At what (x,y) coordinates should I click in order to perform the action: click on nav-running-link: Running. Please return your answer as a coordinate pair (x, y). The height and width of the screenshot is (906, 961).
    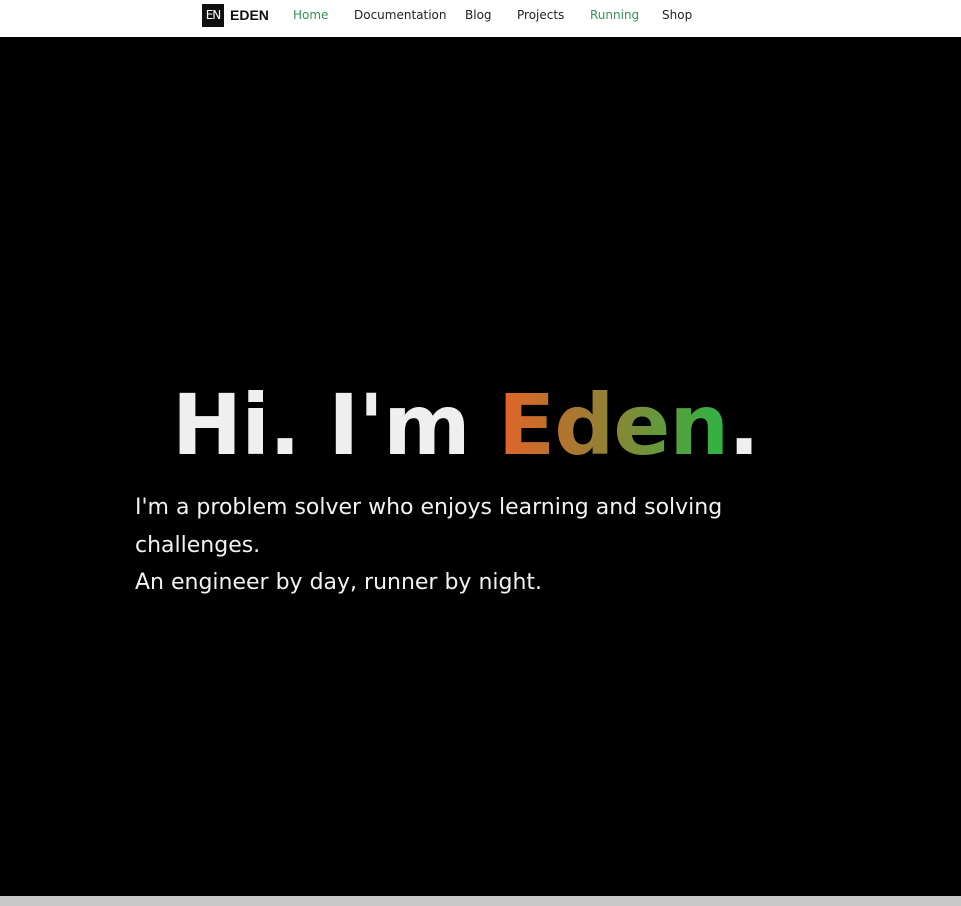
    Looking at the image, I should click on (614, 15).